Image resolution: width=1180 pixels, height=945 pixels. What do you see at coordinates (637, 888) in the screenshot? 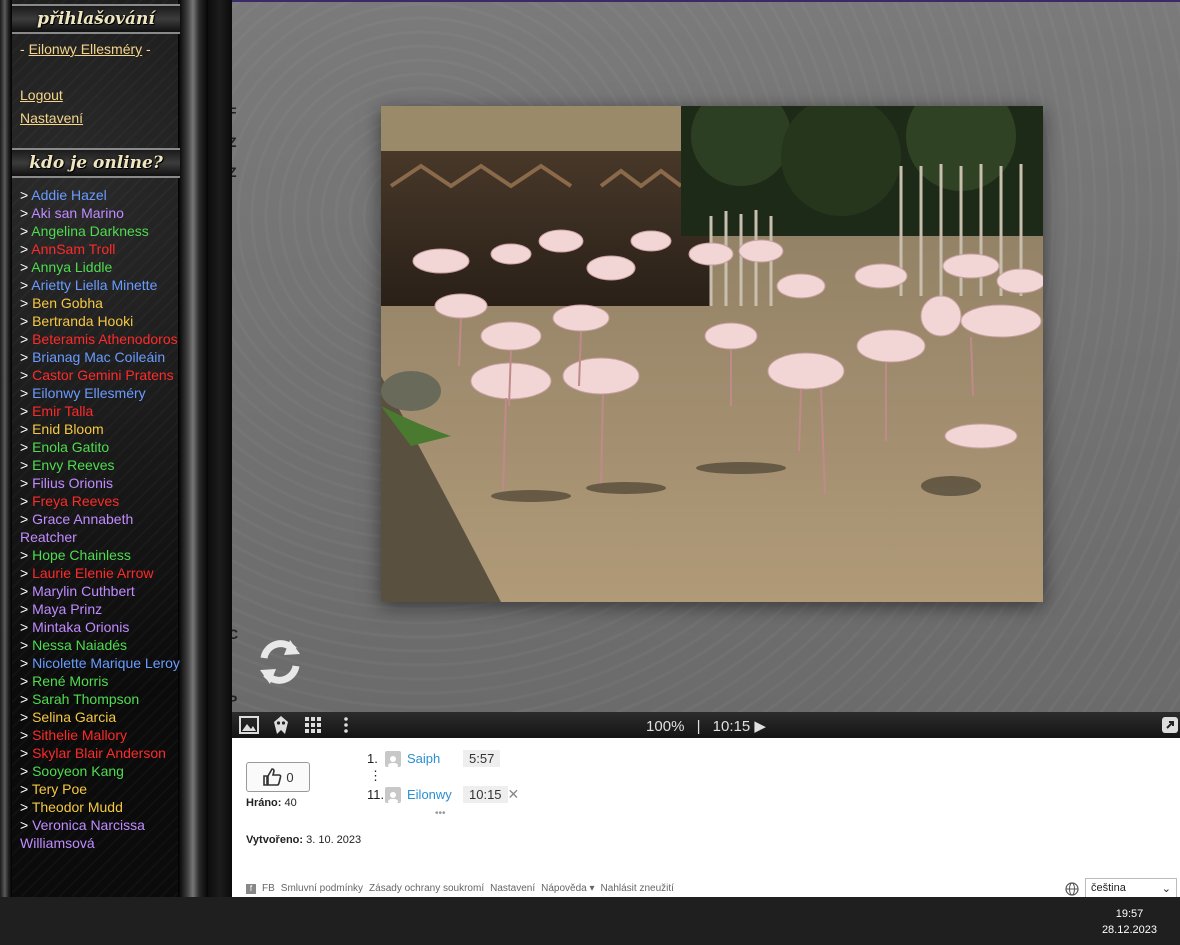
I see `footer-link: Nahlásit zneužití` at bounding box center [637, 888].